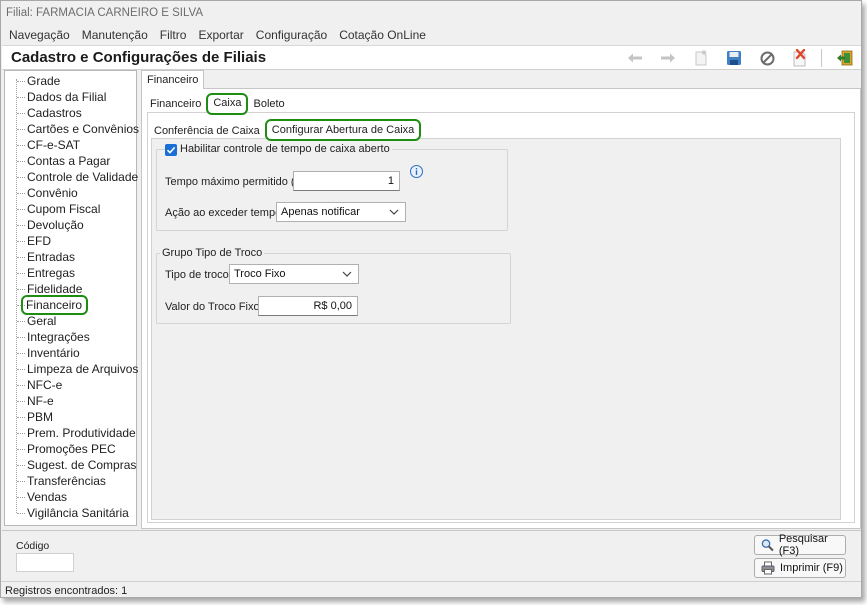 The image size is (867, 605). Describe the element at coordinates (198, 275) in the screenshot. I see `tipo-troco-label: Tipo de troco:` at that location.